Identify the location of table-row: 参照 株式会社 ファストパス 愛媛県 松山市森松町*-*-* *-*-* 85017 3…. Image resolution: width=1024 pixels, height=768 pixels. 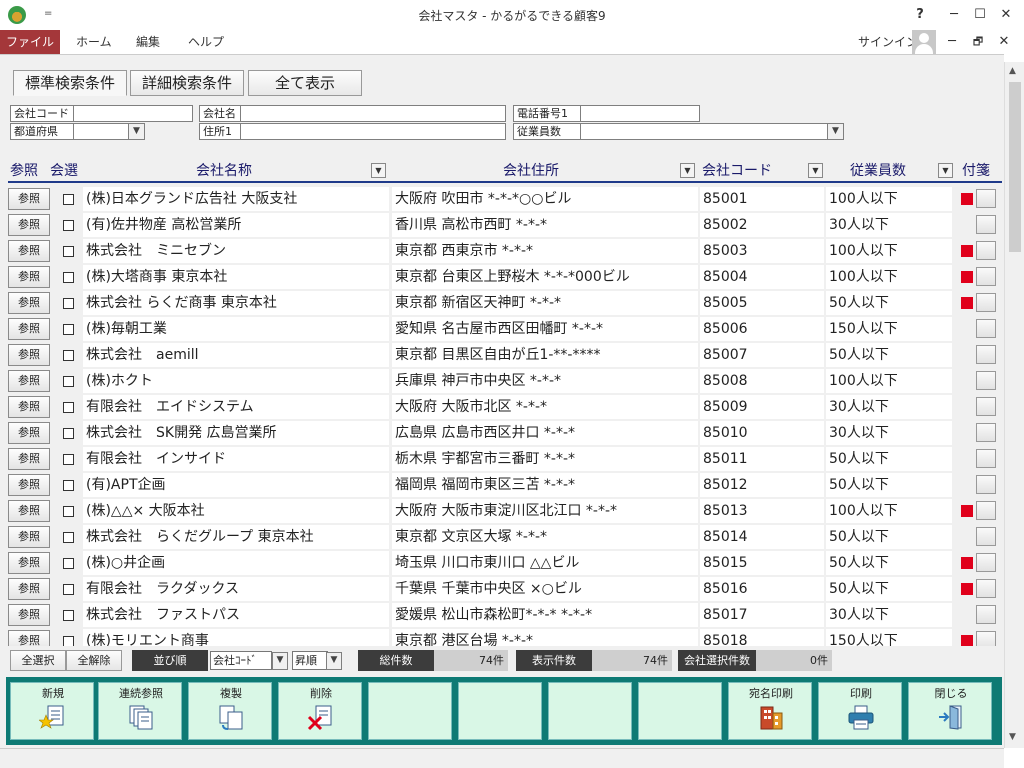
(505, 615).